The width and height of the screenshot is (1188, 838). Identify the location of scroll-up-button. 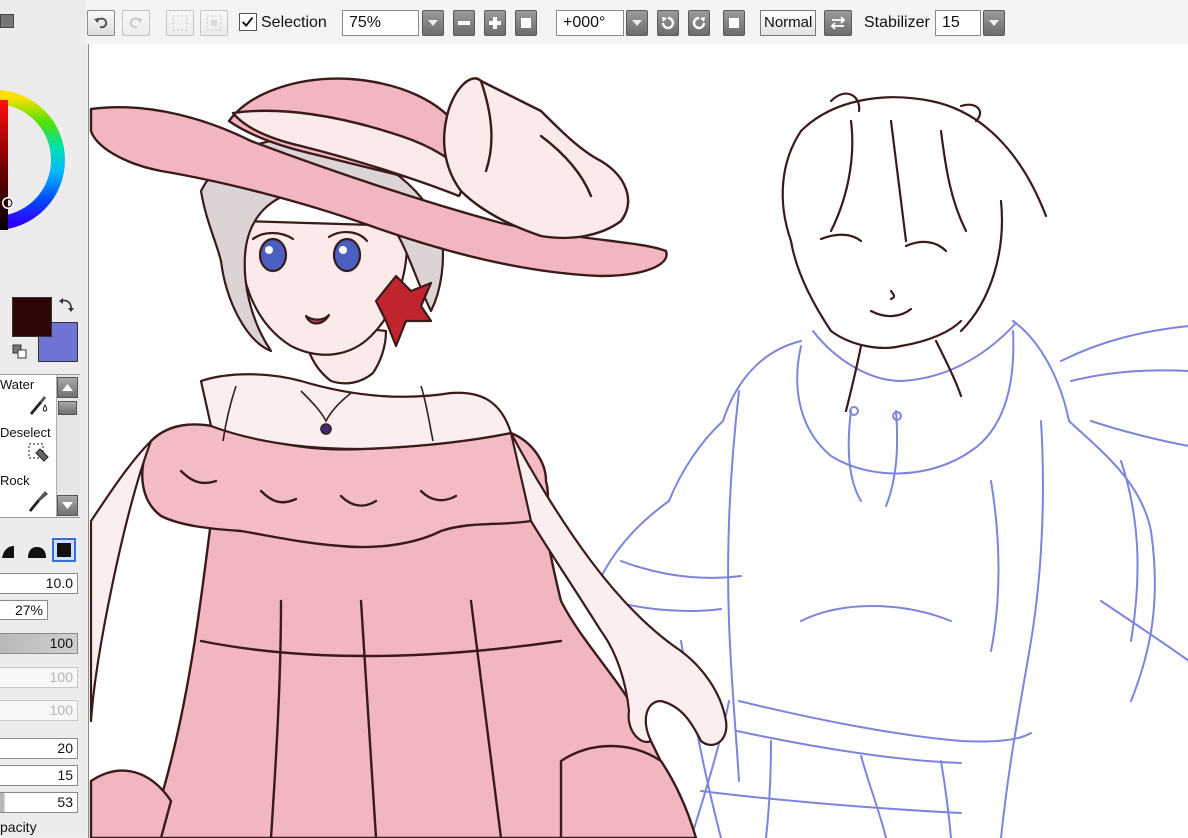
(67, 387).